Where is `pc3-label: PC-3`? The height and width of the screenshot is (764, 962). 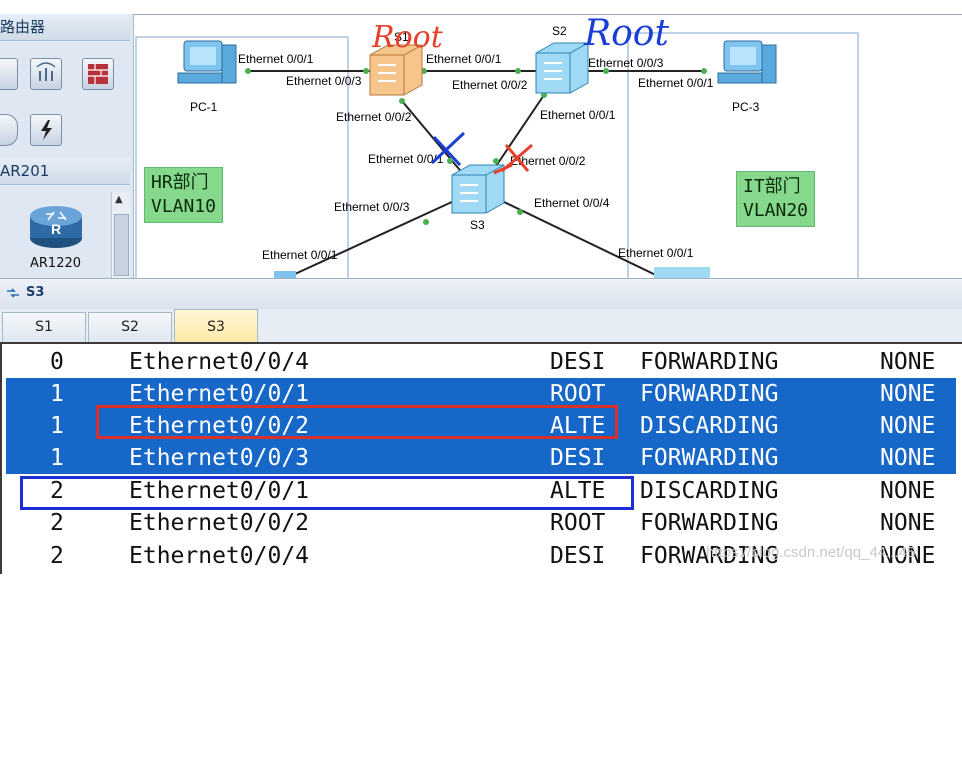
pc3-label: PC-3 is located at coordinates (746, 107).